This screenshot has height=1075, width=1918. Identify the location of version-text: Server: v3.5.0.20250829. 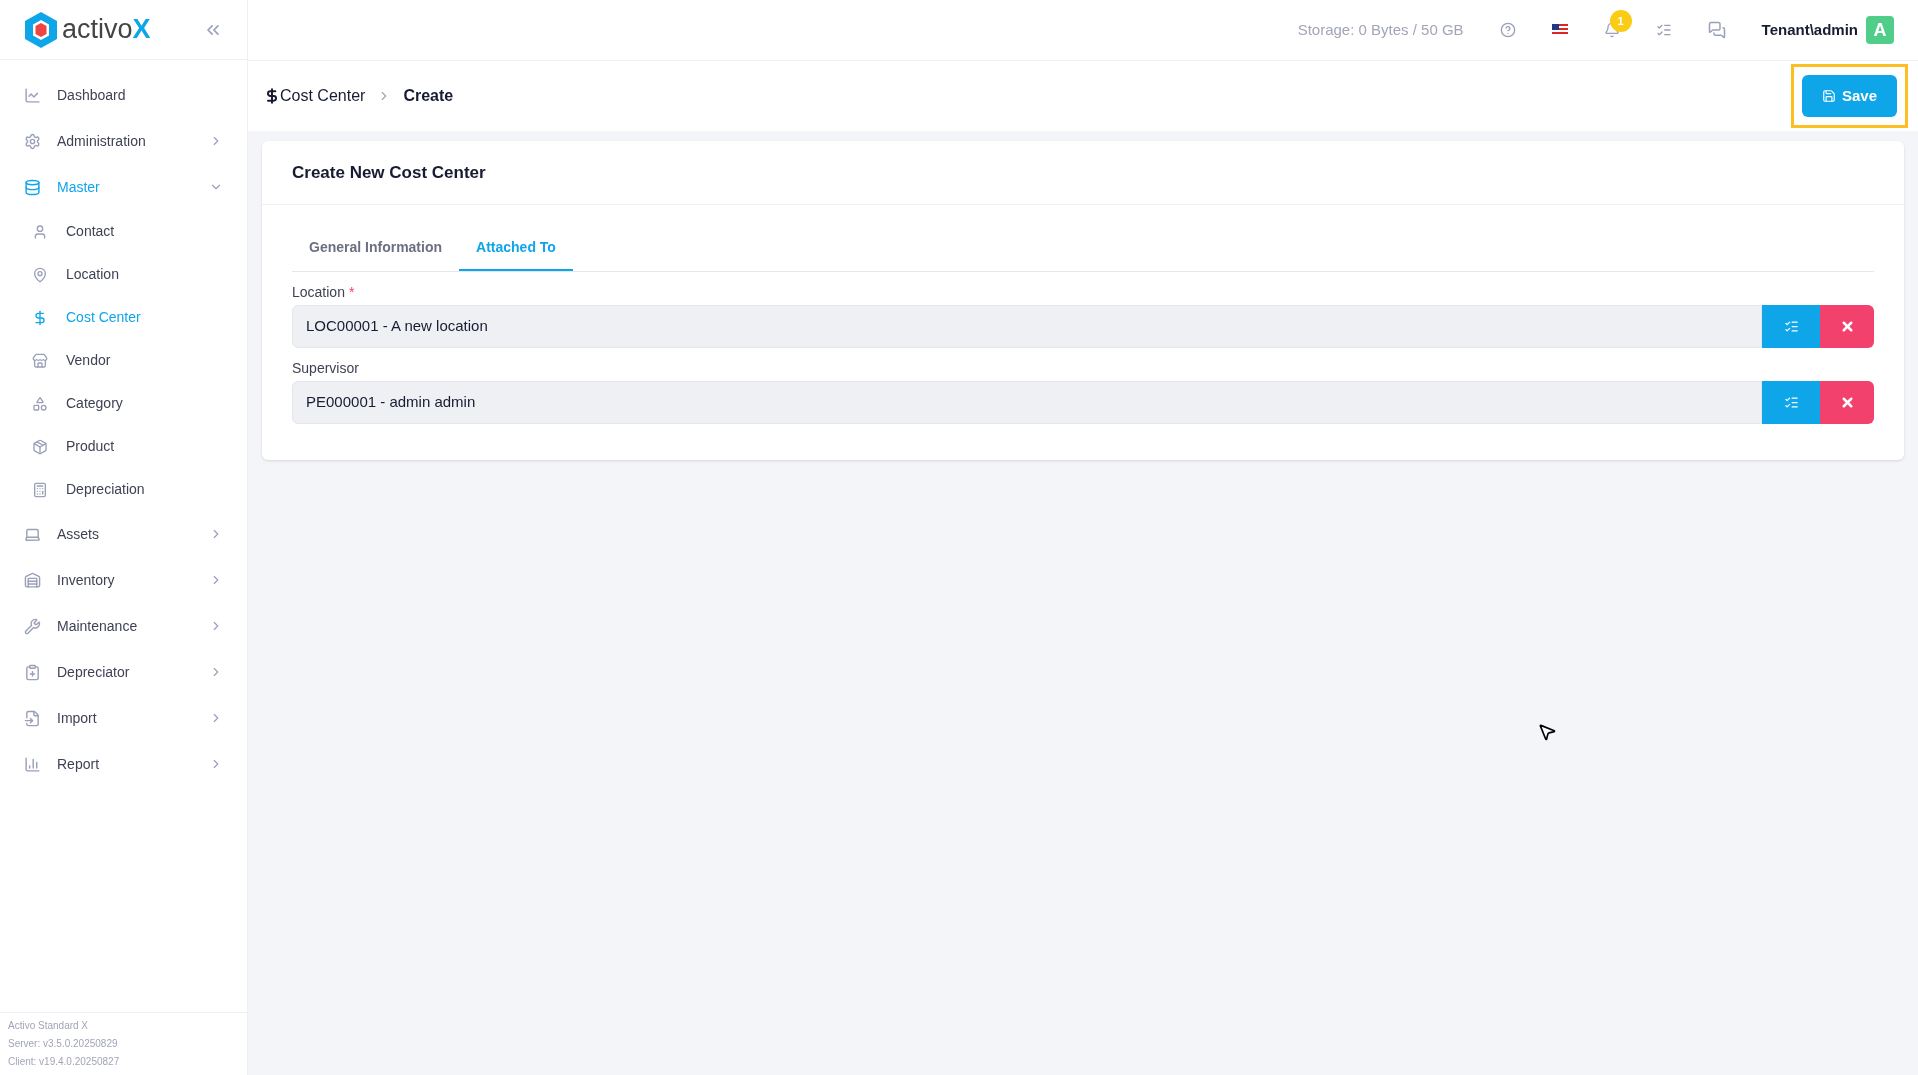
(63, 1044).